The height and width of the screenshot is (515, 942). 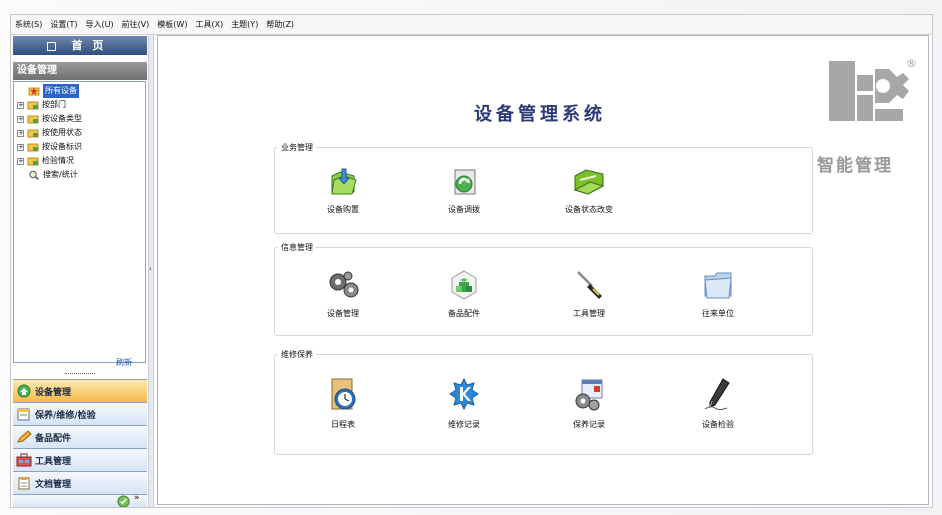 What do you see at coordinates (911, 63) in the screenshot?
I see `registered-mark: ®` at bounding box center [911, 63].